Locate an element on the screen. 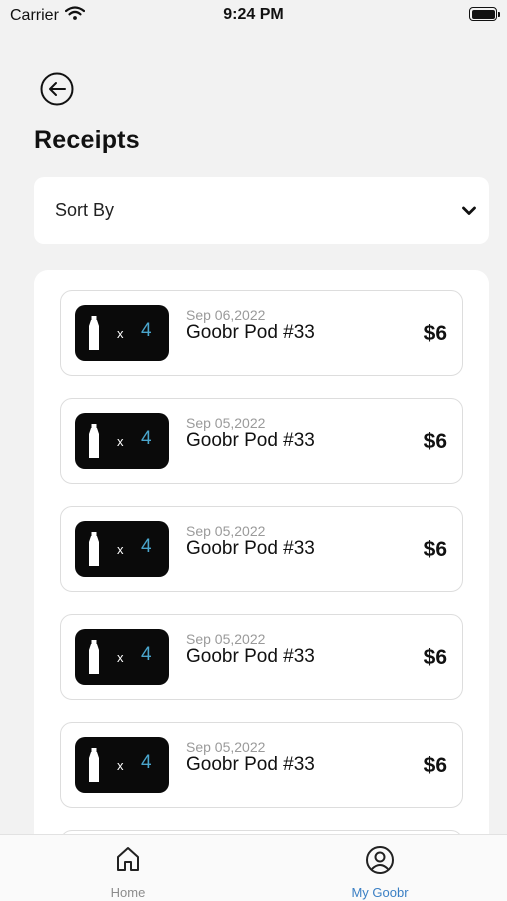  page-title: Receipts is located at coordinates (87, 140).